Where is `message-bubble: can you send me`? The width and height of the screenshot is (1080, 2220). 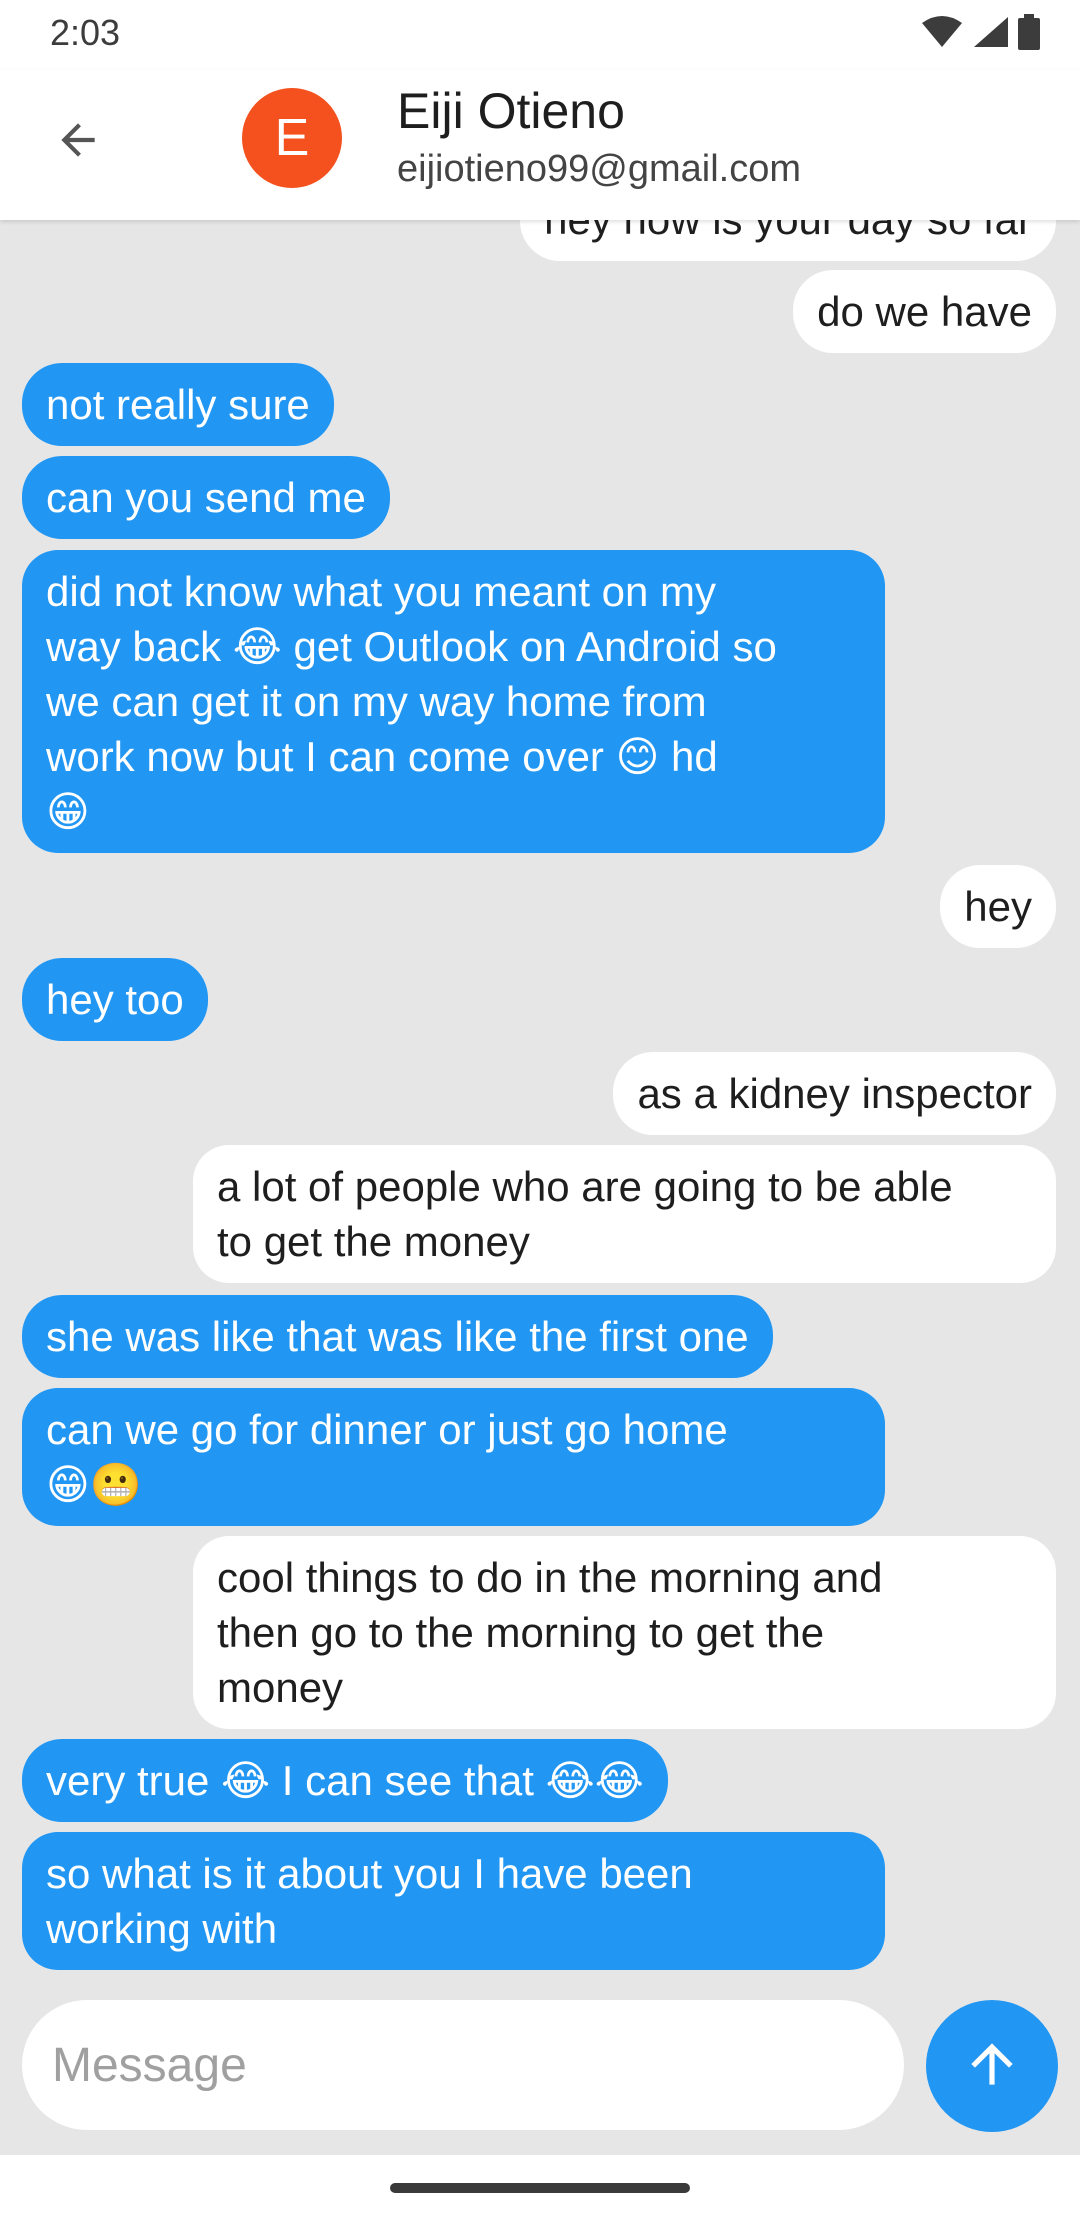
message-bubble: can you send me is located at coordinates (206, 497).